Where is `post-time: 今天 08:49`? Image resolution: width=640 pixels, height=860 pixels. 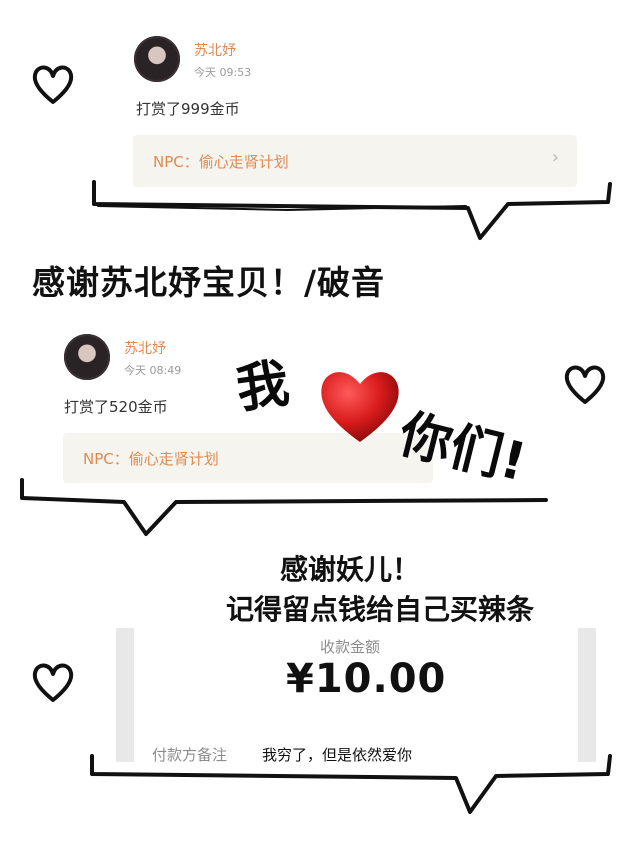 post-time: 今天 08:49 is located at coordinates (153, 370).